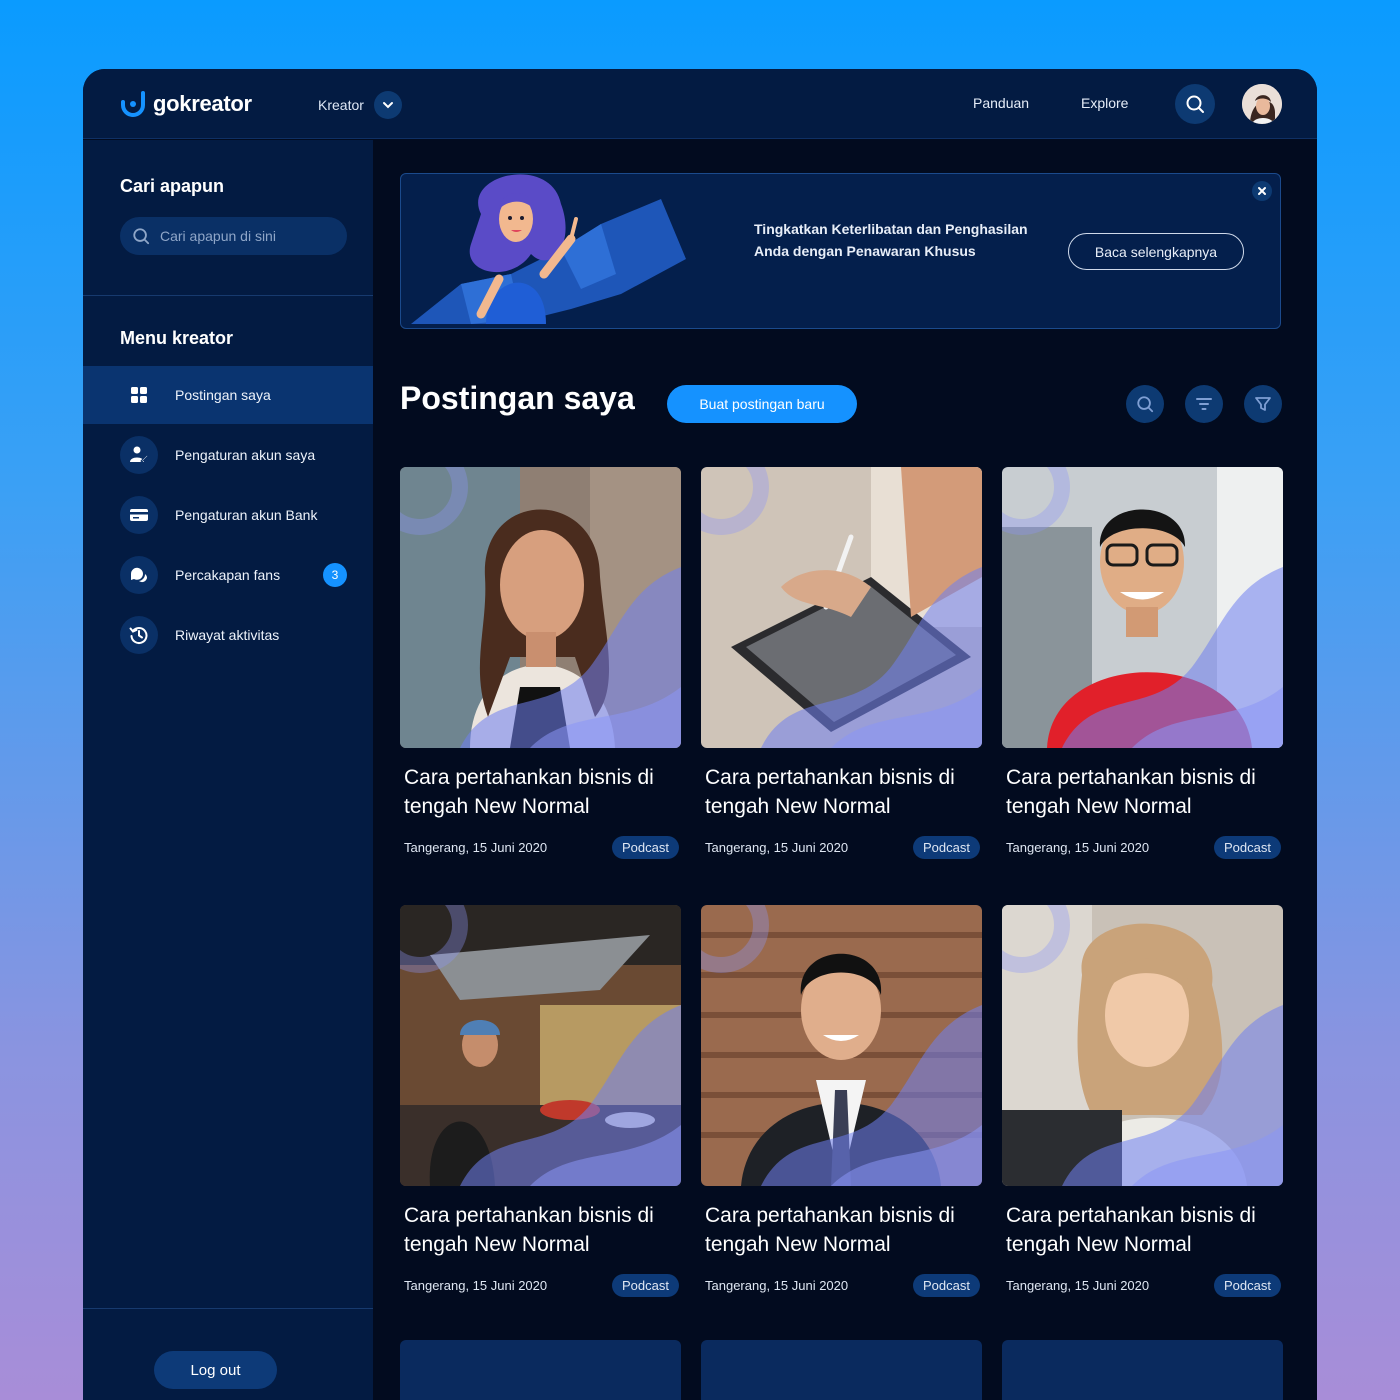 The width and height of the screenshot is (1400, 1400). I want to click on sidebar-item-label: Postingan saya, so click(223, 395).